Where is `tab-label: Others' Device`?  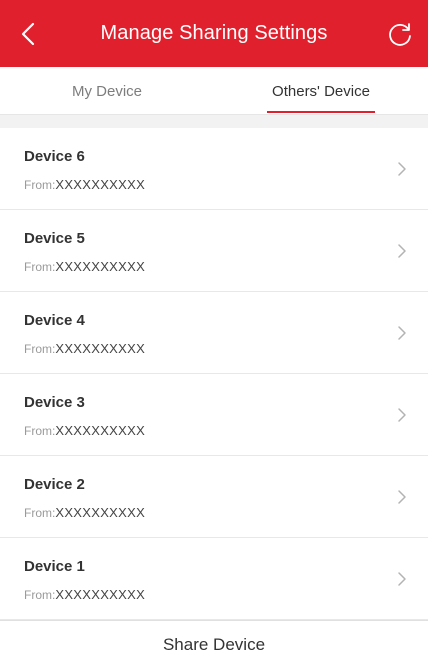 tab-label: Others' Device is located at coordinates (321, 91).